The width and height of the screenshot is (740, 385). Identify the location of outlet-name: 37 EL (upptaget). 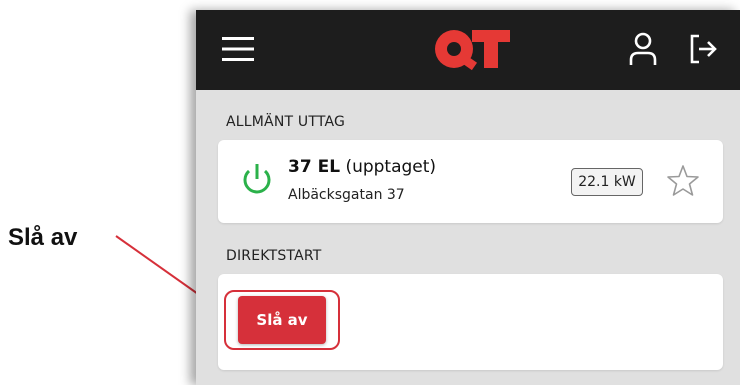
(362, 167).